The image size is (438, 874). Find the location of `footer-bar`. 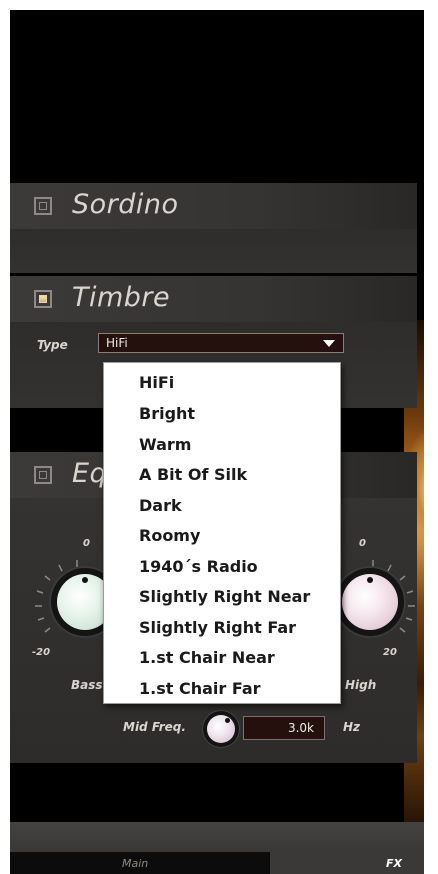

footer-bar is located at coordinates (217, 837).